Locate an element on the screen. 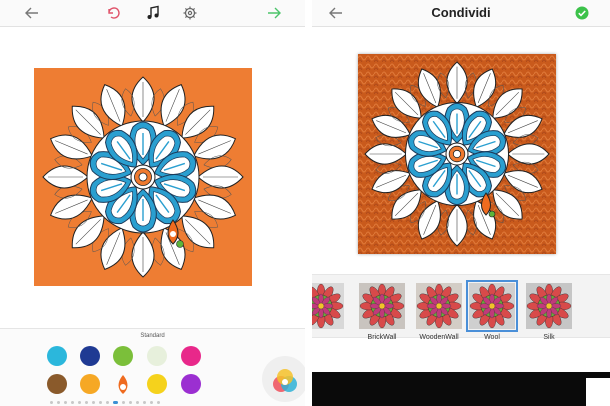 The width and height of the screenshot is (610, 406). texture-filter-label: WoodenWall is located at coordinates (439, 337).